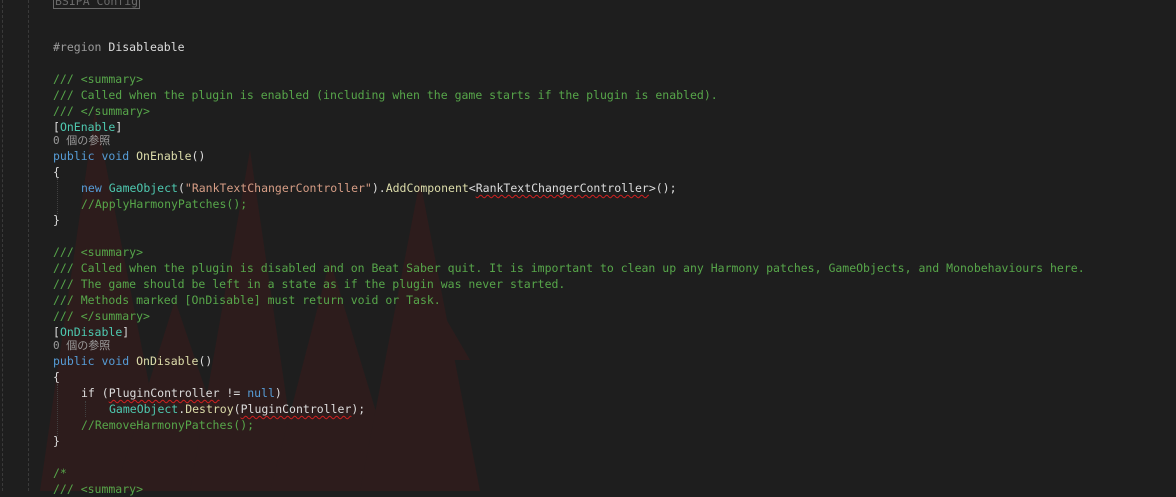  Describe the element at coordinates (261, 393) in the screenshot. I see `keyword: null` at that location.